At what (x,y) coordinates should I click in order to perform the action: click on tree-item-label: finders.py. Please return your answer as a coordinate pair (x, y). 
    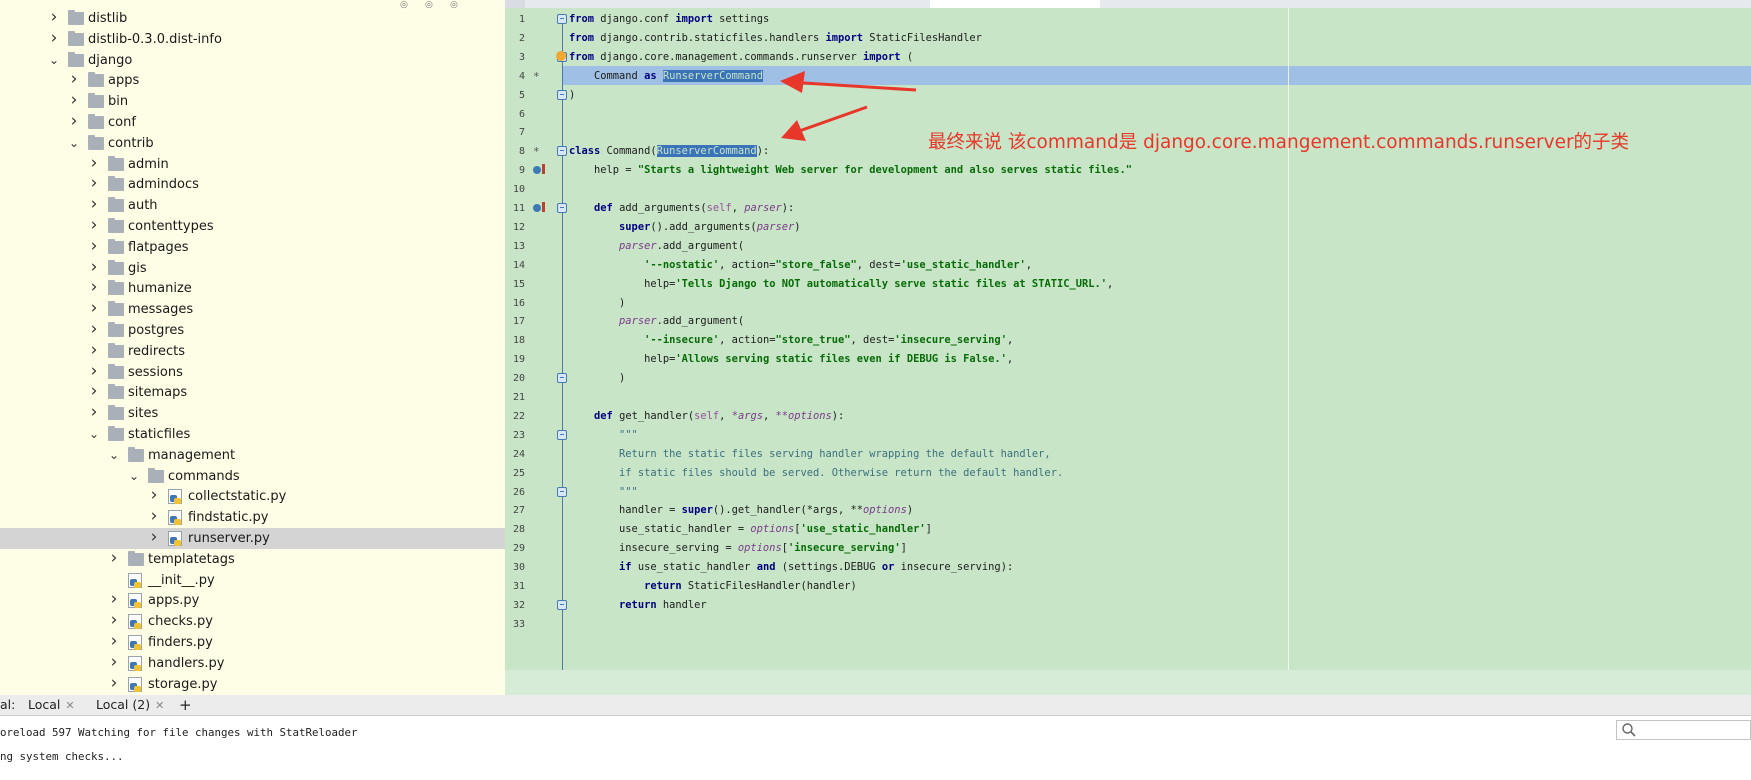
    Looking at the image, I should click on (180, 642).